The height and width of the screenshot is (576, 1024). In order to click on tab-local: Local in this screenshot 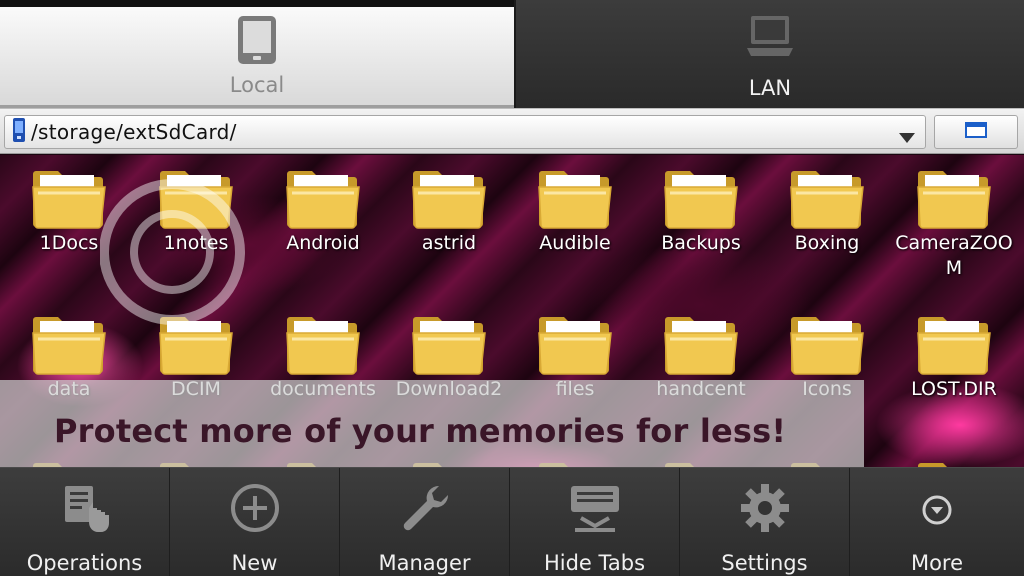, I will do `click(257, 57)`.